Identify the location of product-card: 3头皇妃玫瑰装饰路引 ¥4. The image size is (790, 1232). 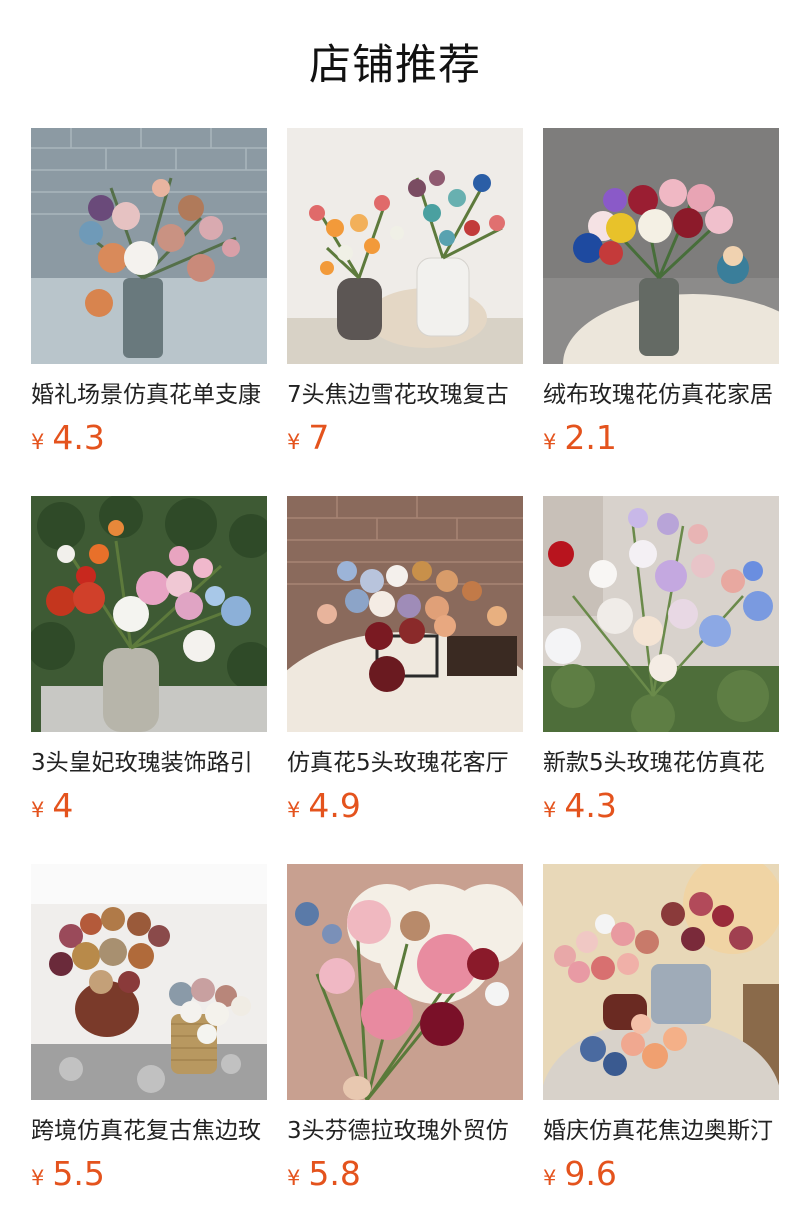
(149, 680).